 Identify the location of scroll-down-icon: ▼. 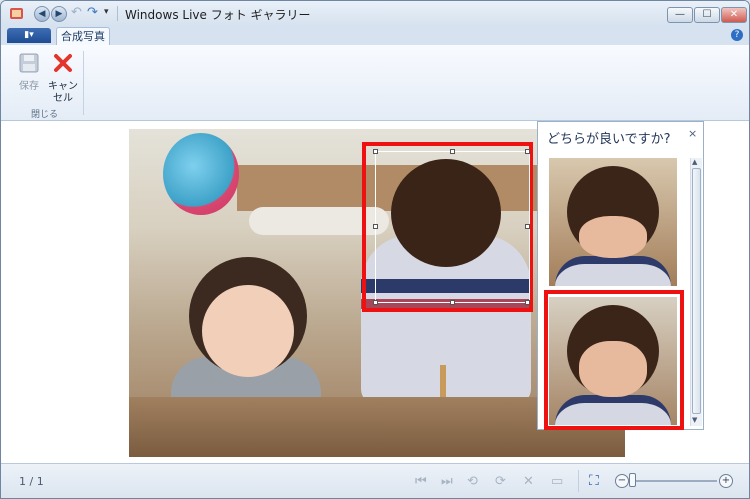
(694, 420).